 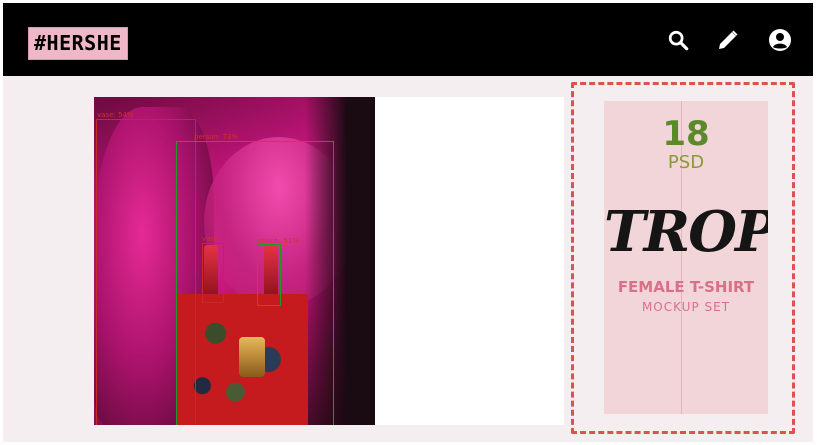 I want to click on site-logo: #HERSHE, so click(x=78, y=43).